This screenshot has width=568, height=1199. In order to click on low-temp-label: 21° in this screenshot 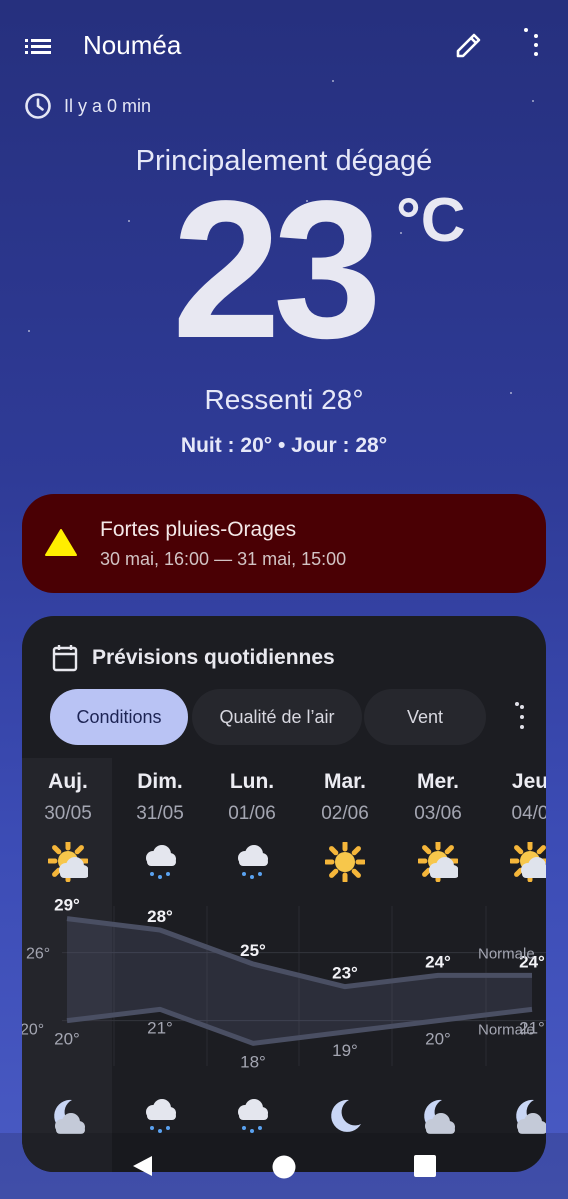, I will do `click(160, 1027)`.